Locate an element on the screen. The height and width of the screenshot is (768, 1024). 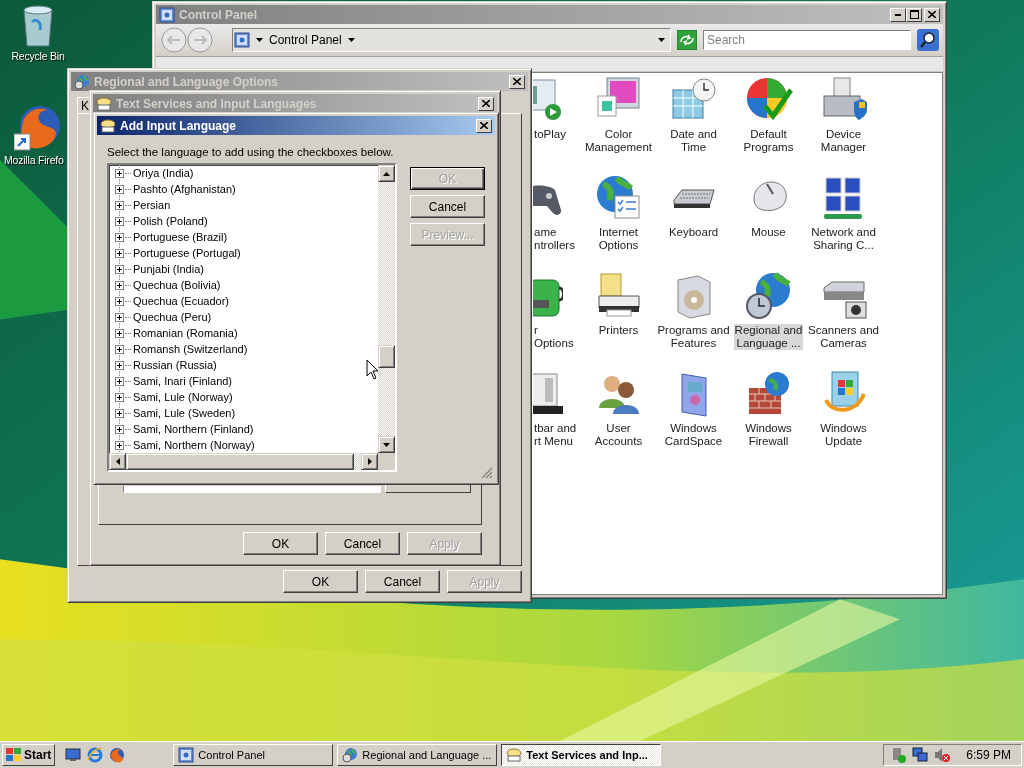
item-label: Programs and Features is located at coordinates (693, 337).